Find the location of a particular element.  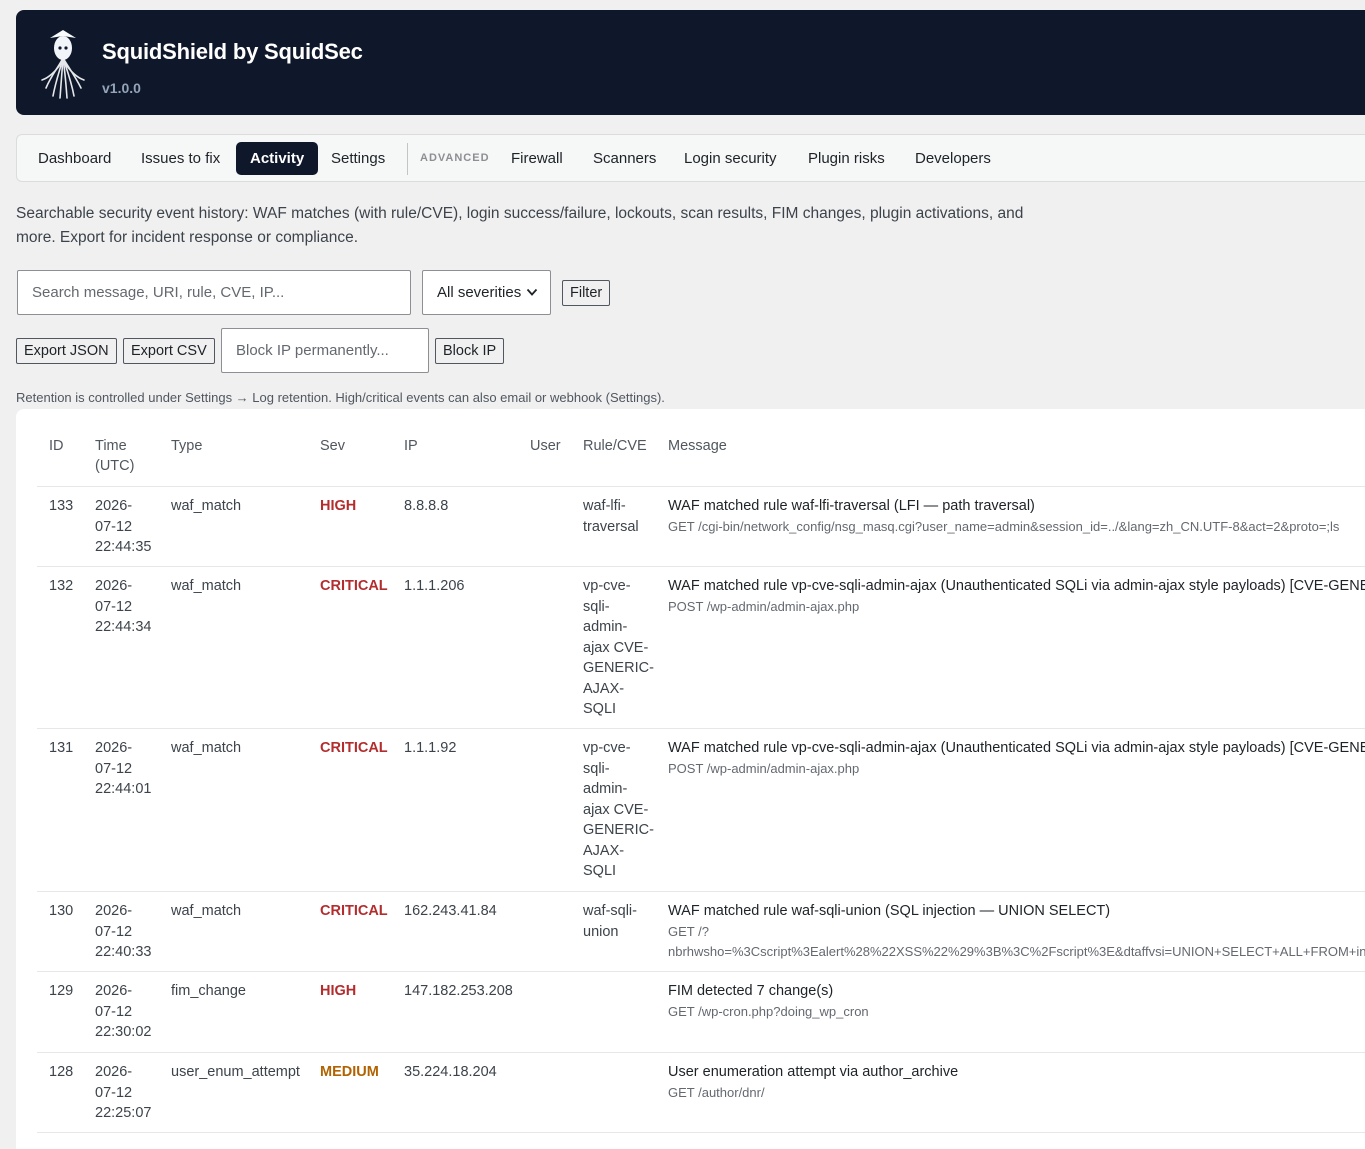

cell-id: 132 is located at coordinates (61, 586).